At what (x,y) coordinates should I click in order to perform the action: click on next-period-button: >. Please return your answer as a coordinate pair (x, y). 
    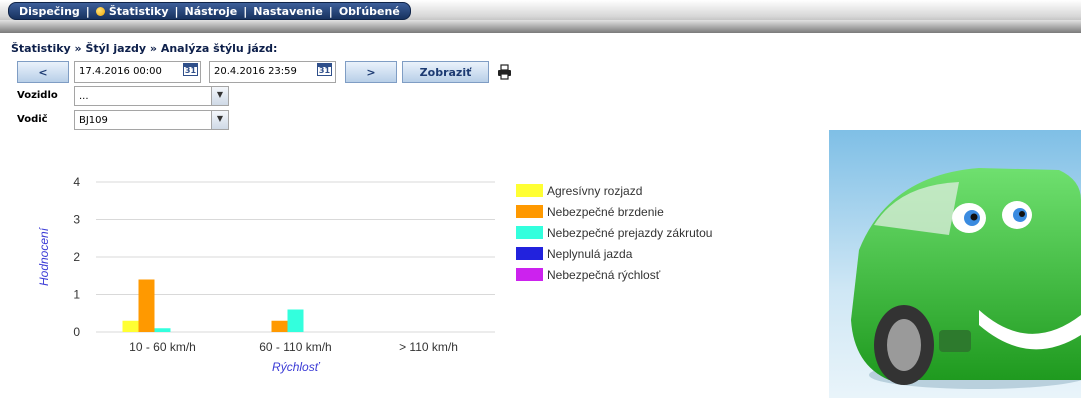
    Looking at the image, I should click on (371, 72).